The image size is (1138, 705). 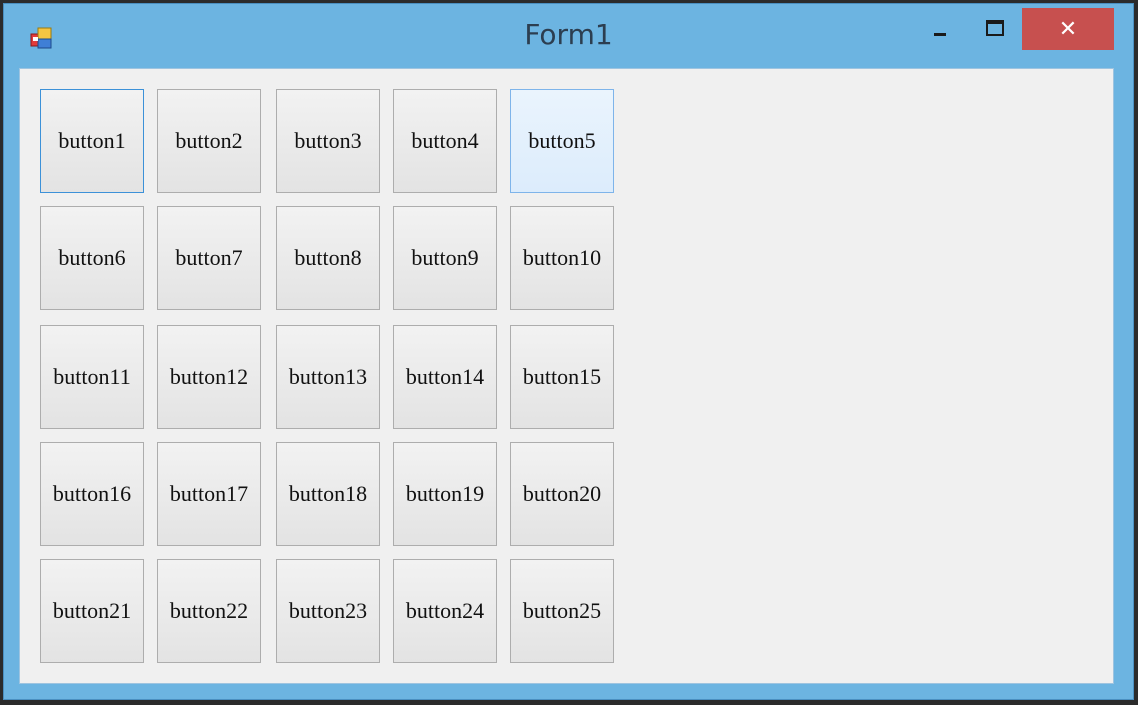 What do you see at coordinates (445, 611) in the screenshot?
I see `grid-button-24: button24` at bounding box center [445, 611].